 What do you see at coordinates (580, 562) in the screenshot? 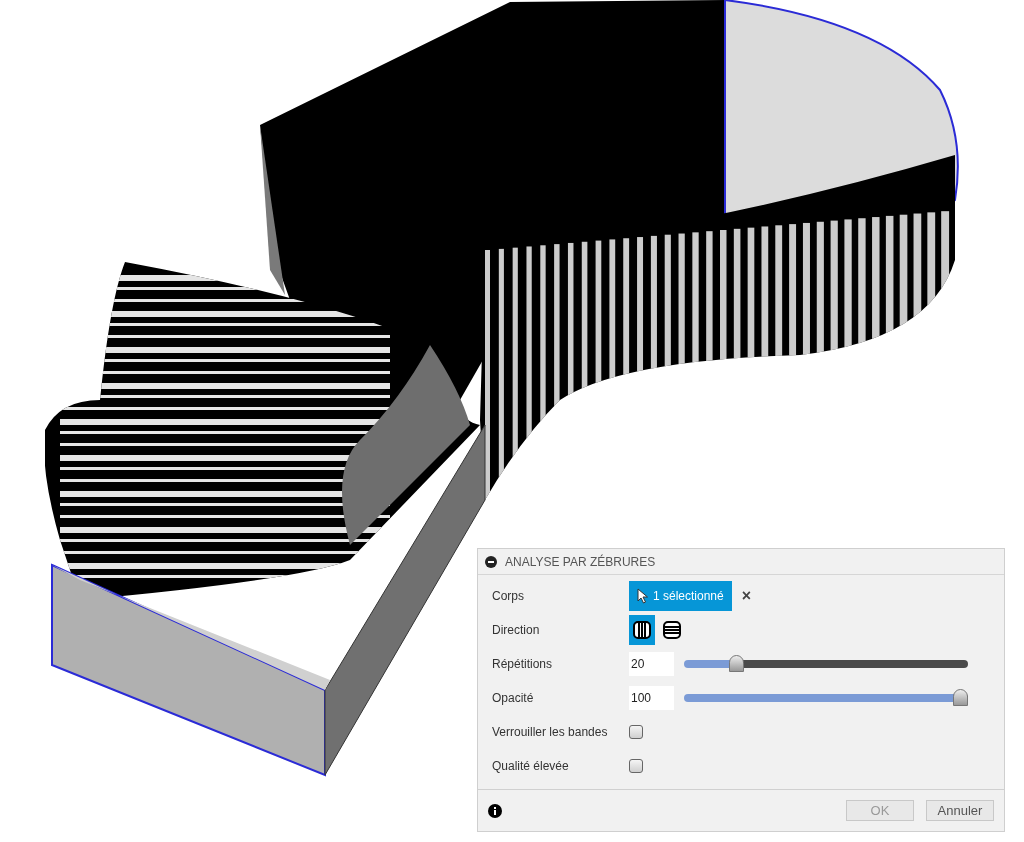
I see `panel-title: ANALYSE PAR ZÉBRURES` at bounding box center [580, 562].